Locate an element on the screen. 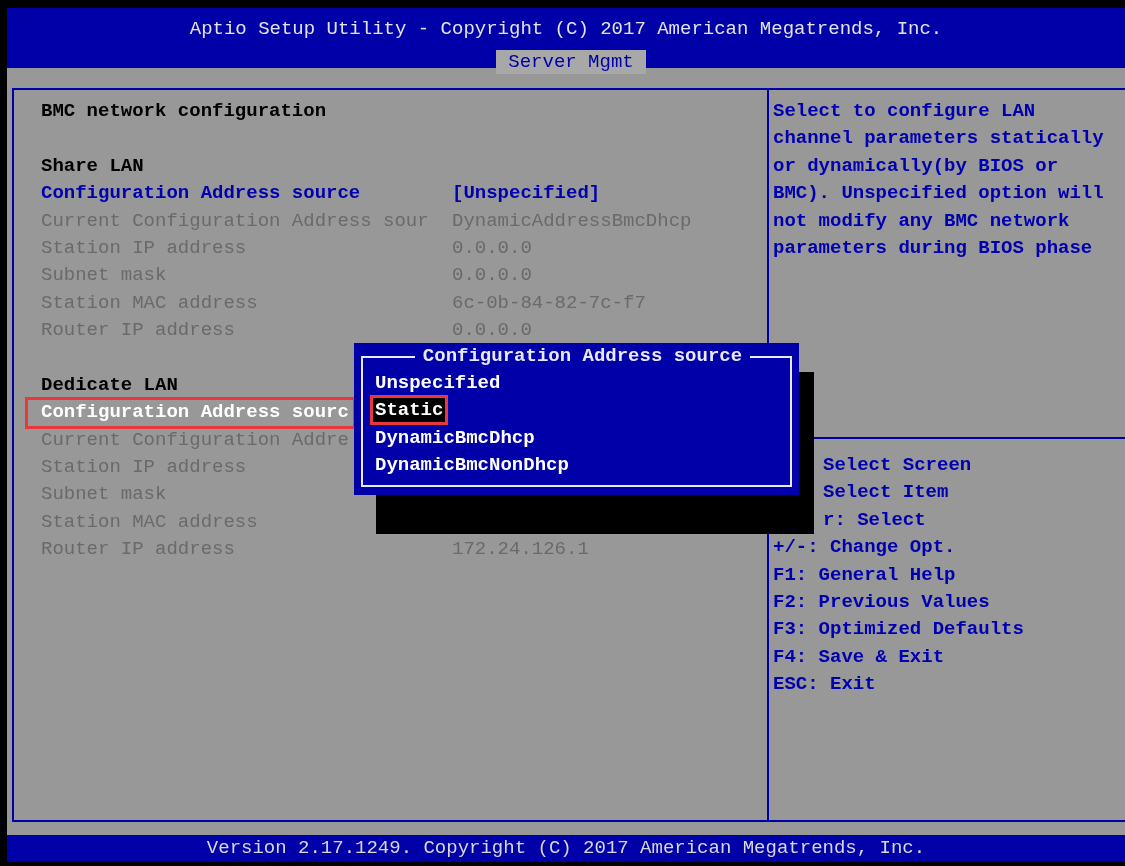 This screenshot has height=866, width=1125. key-hint: F4: Save & Exit is located at coordinates (859, 657).